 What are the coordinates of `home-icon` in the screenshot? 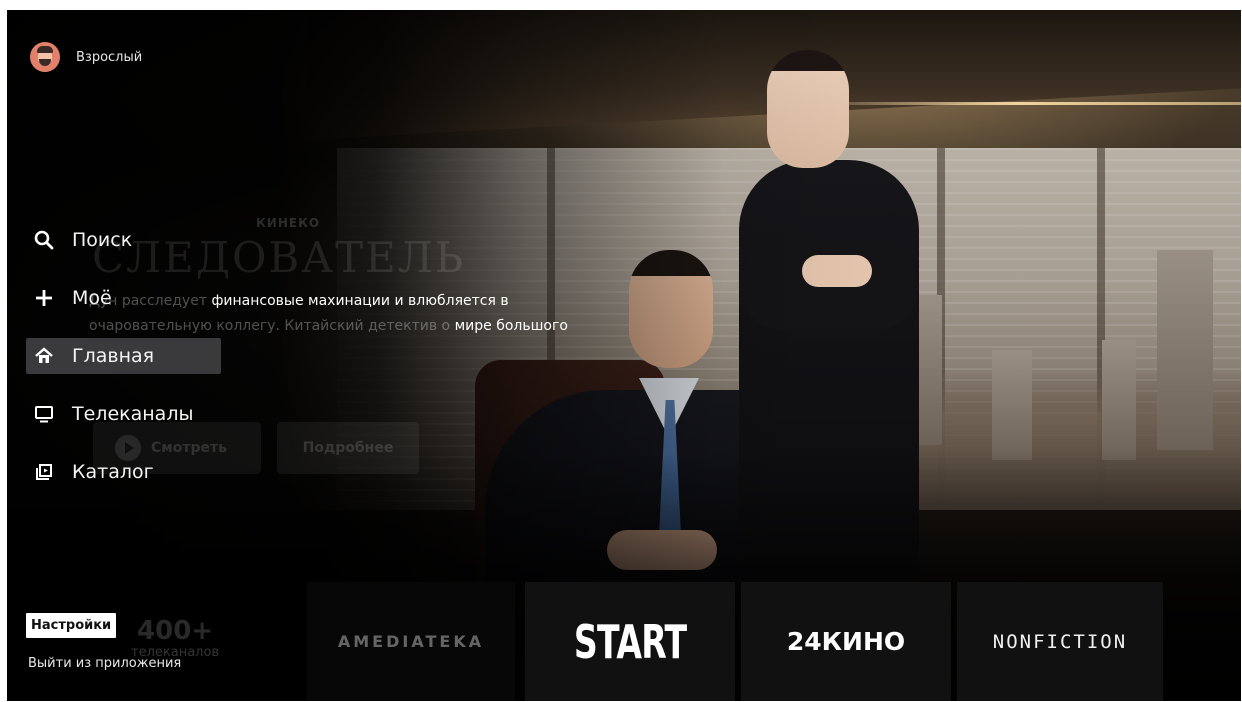 It's located at (44, 356).